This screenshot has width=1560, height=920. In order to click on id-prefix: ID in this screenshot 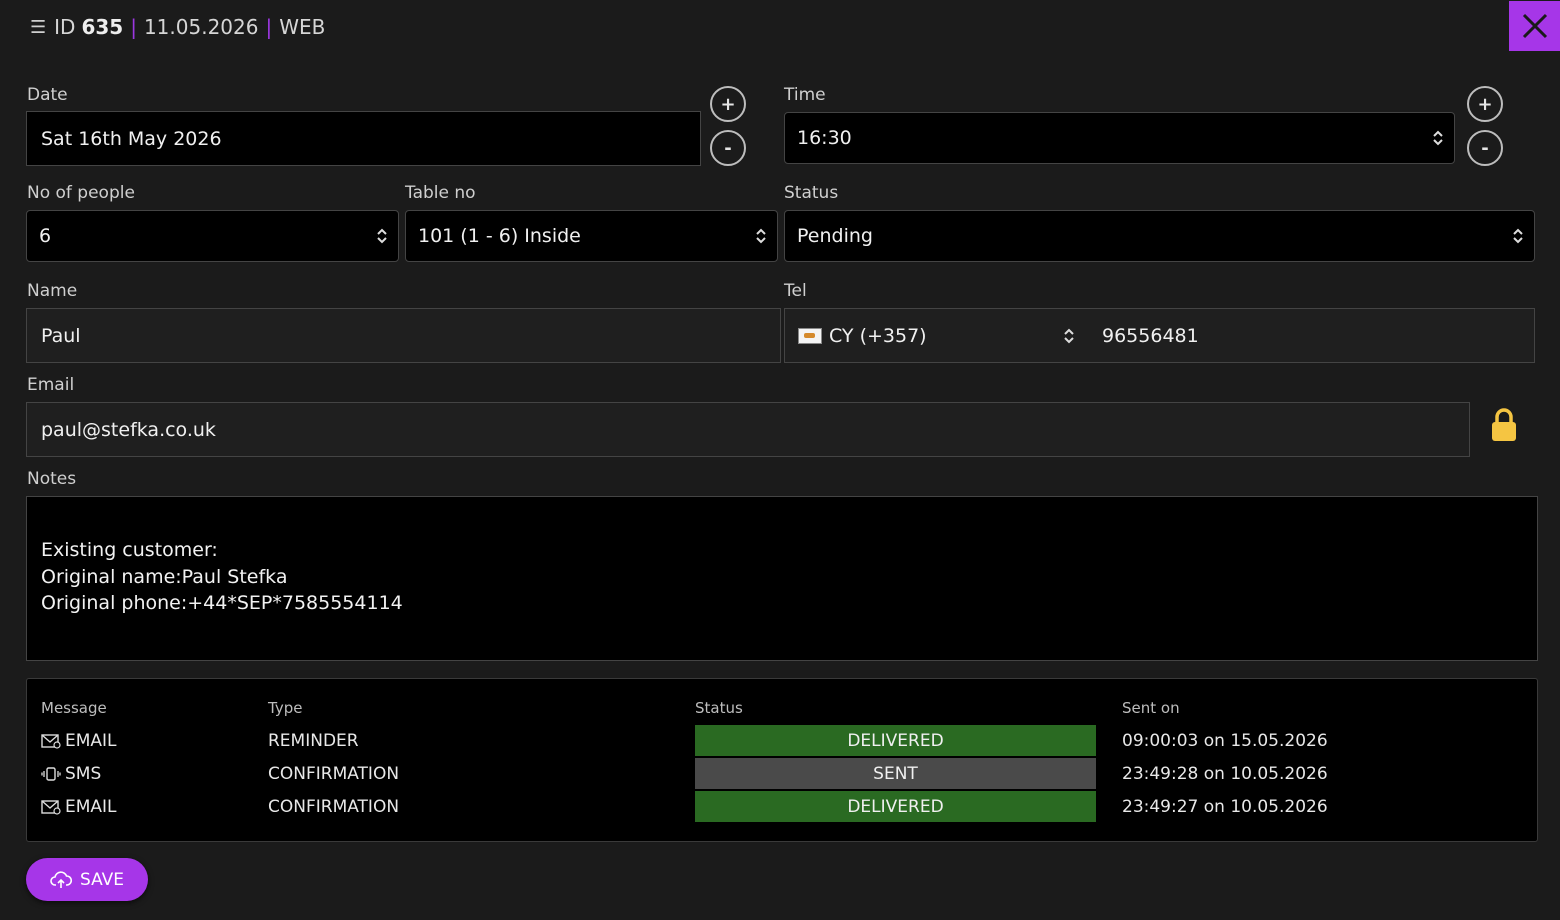, I will do `click(65, 27)`.